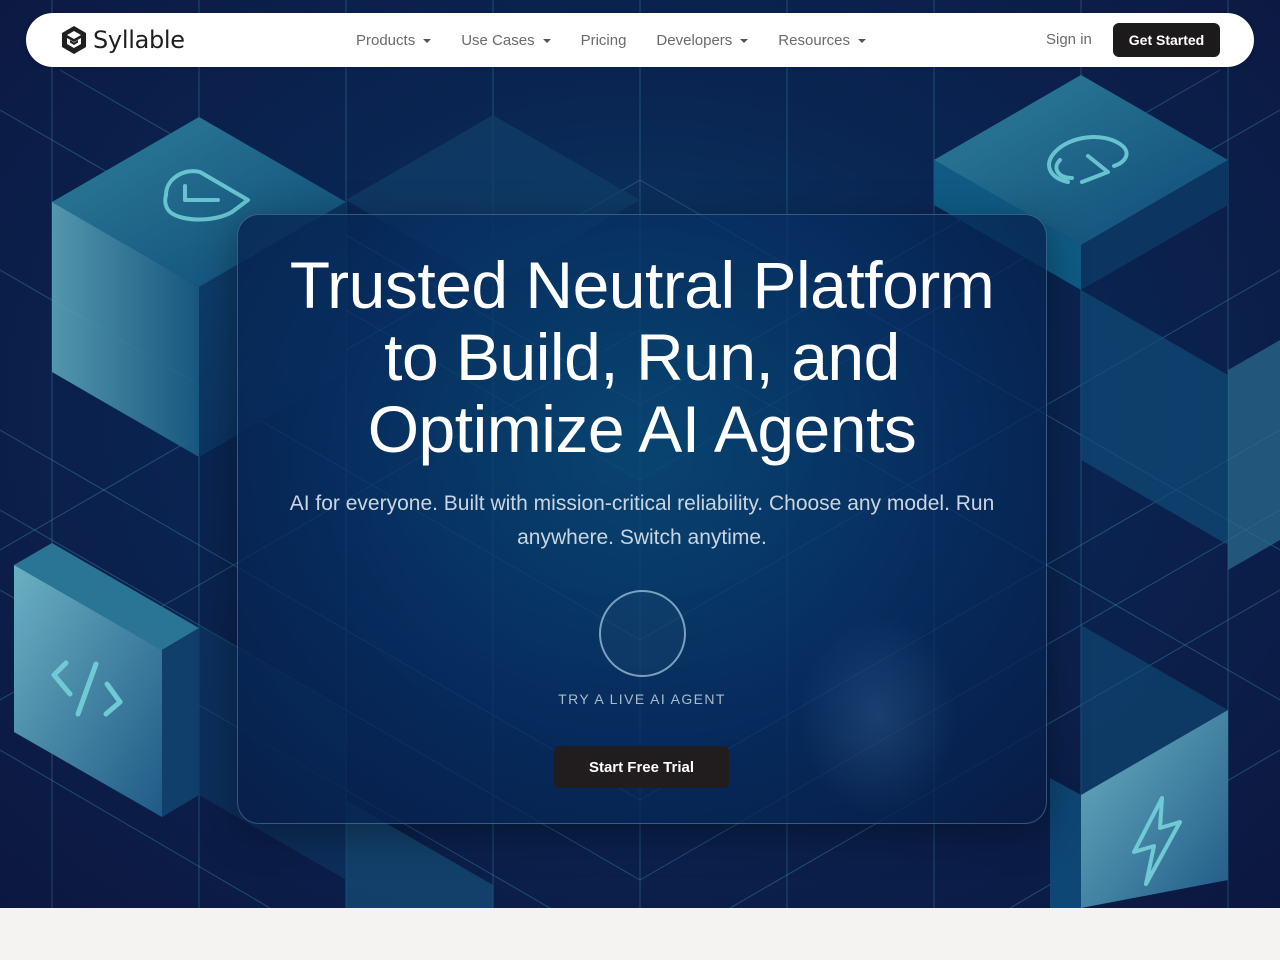 This screenshot has height=960, width=1280. What do you see at coordinates (814, 40) in the screenshot?
I see `nav-item-label: Resources` at bounding box center [814, 40].